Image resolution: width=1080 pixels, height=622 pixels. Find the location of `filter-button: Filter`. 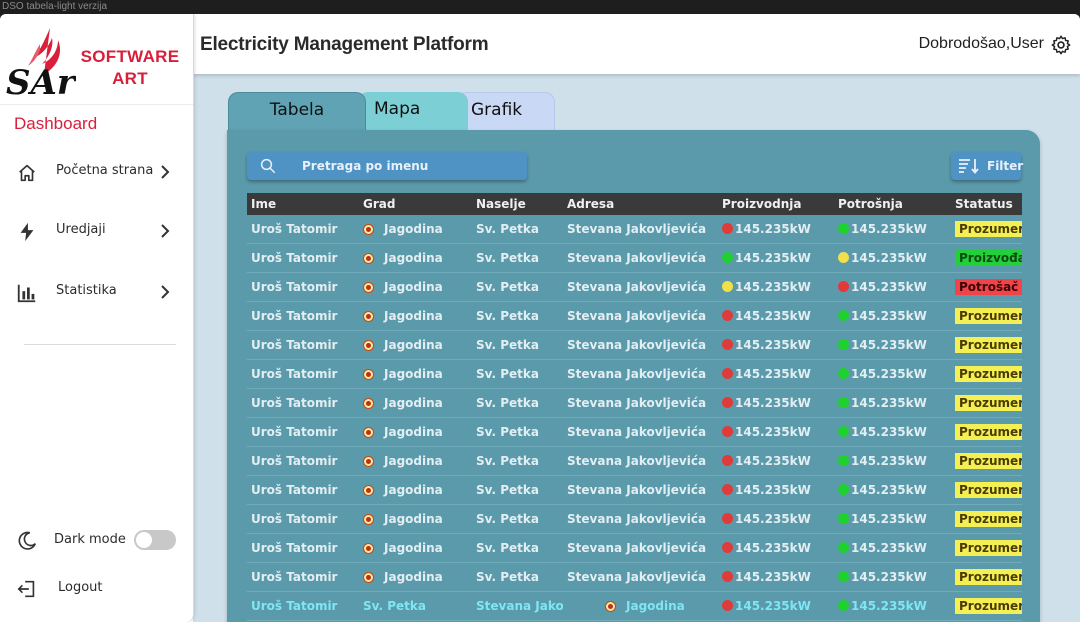

filter-button: Filter is located at coordinates (987, 166).